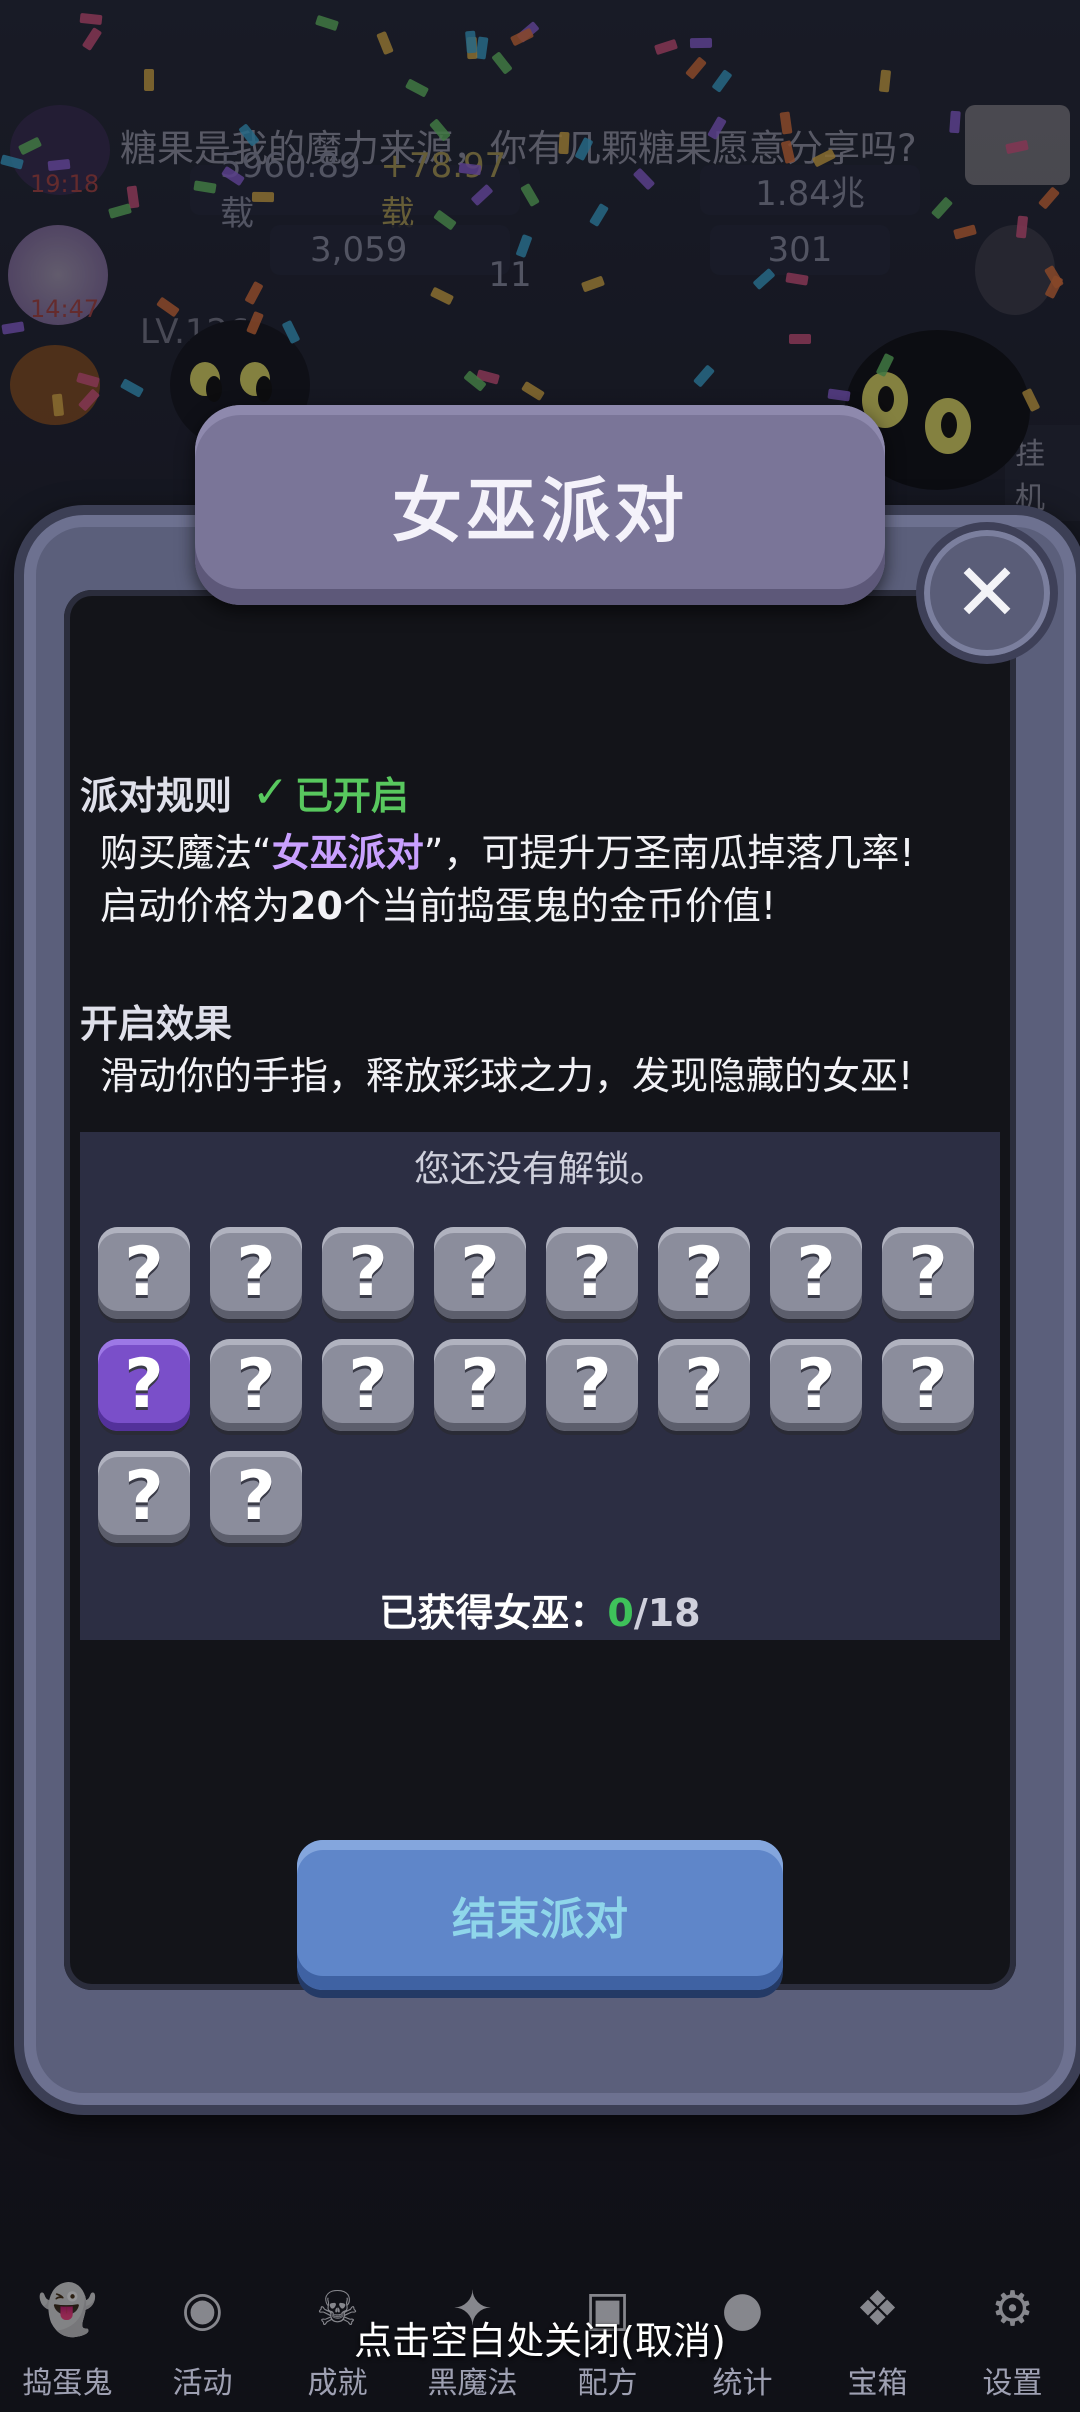 The image size is (1080, 2412). What do you see at coordinates (539, 1169) in the screenshot?
I see `unlock-note: 您还没有解锁。` at bounding box center [539, 1169].